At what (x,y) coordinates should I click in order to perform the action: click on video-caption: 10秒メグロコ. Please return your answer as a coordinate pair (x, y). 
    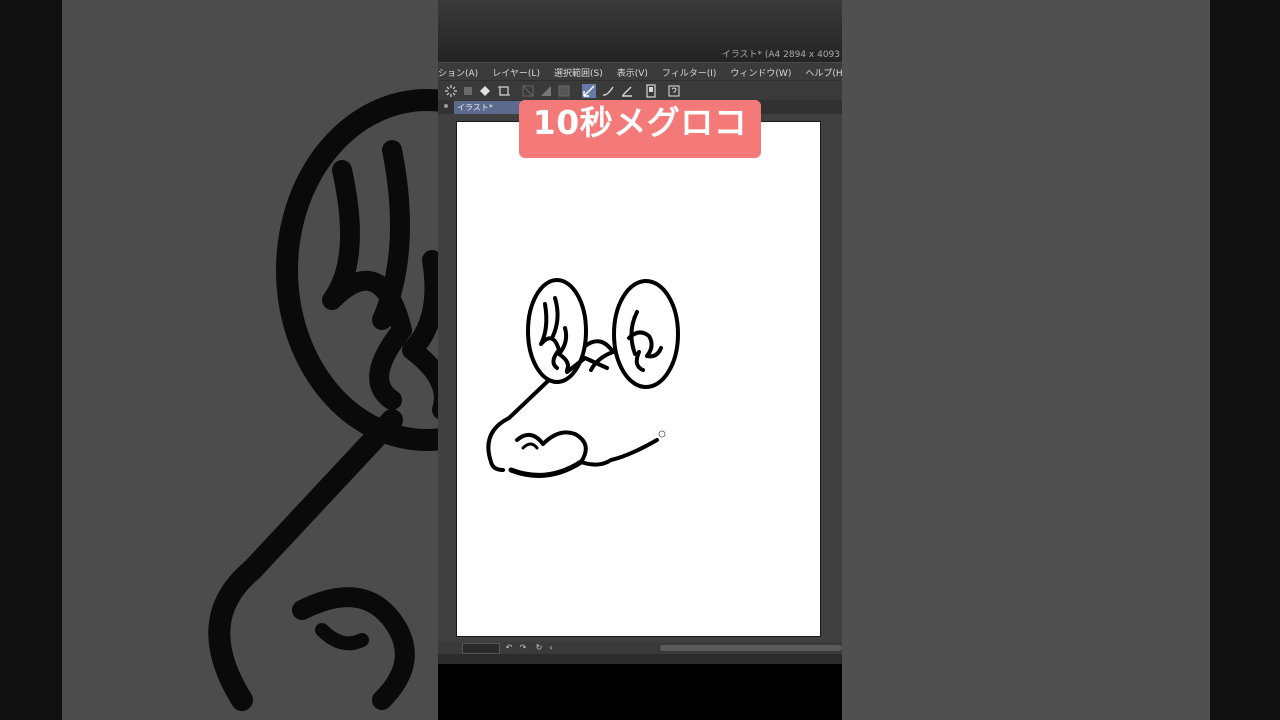
    Looking at the image, I should click on (640, 129).